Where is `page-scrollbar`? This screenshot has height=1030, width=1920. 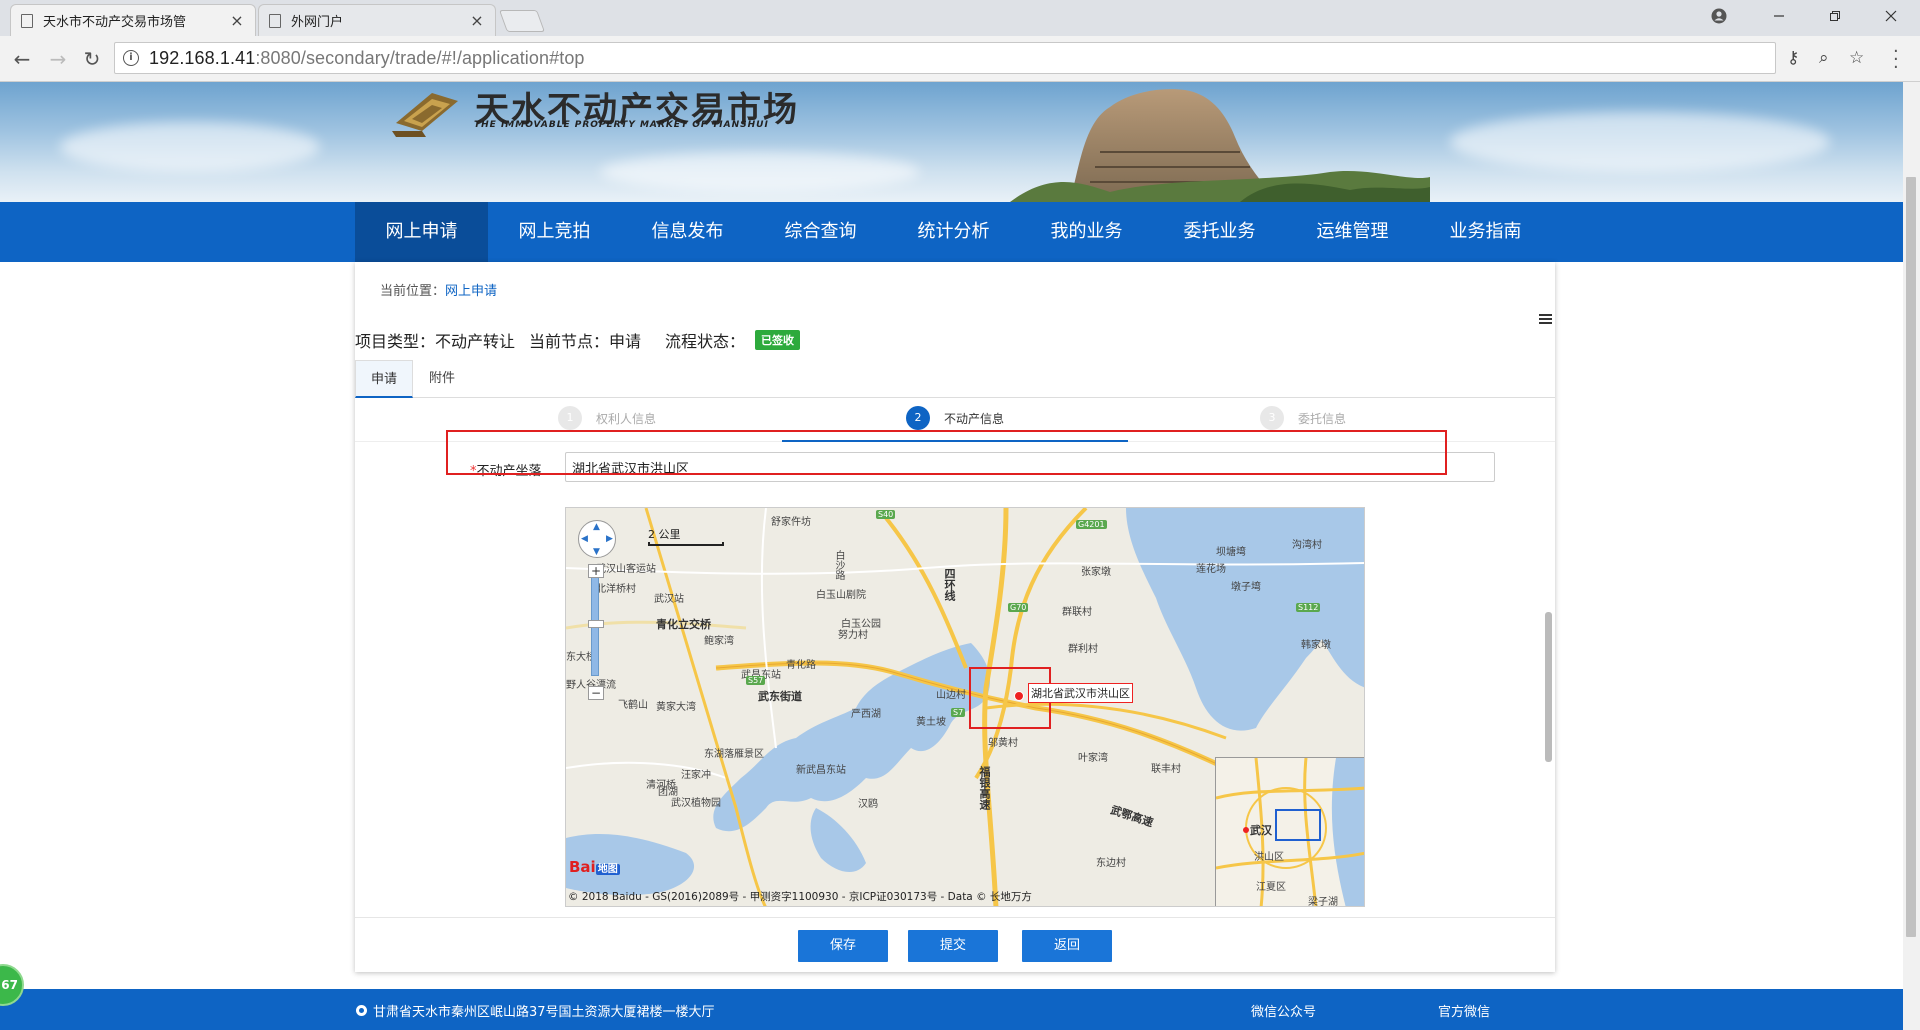 page-scrollbar is located at coordinates (1911, 556).